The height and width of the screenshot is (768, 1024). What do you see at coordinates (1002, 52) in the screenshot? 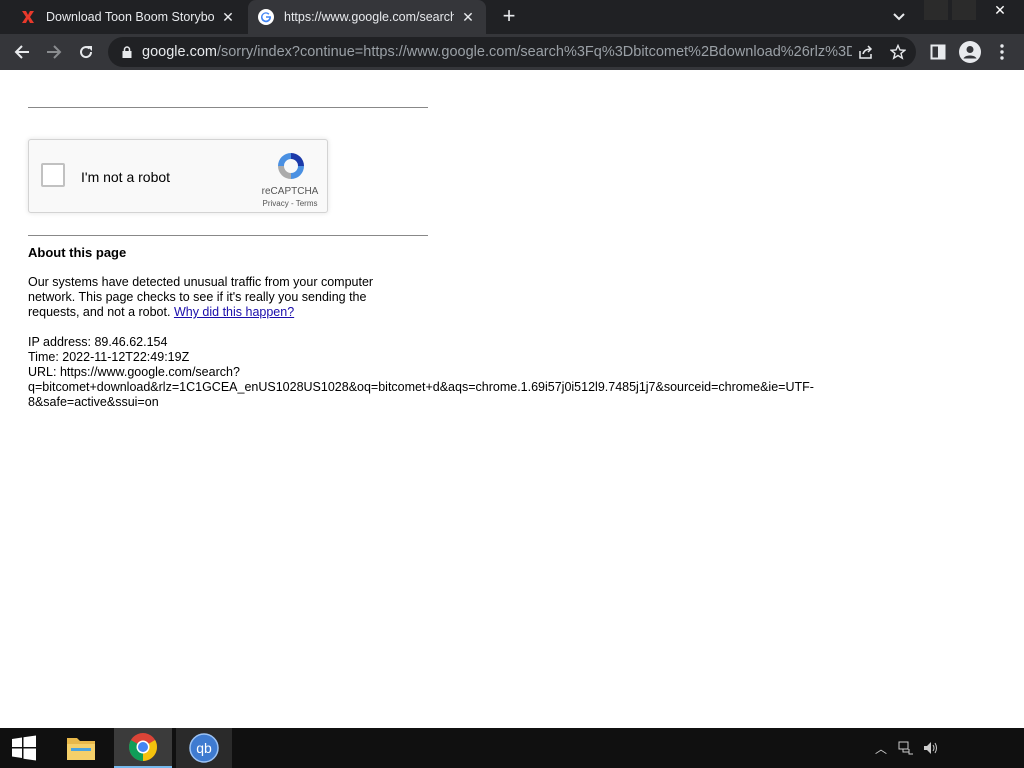
I see `more-menu-icon` at bounding box center [1002, 52].